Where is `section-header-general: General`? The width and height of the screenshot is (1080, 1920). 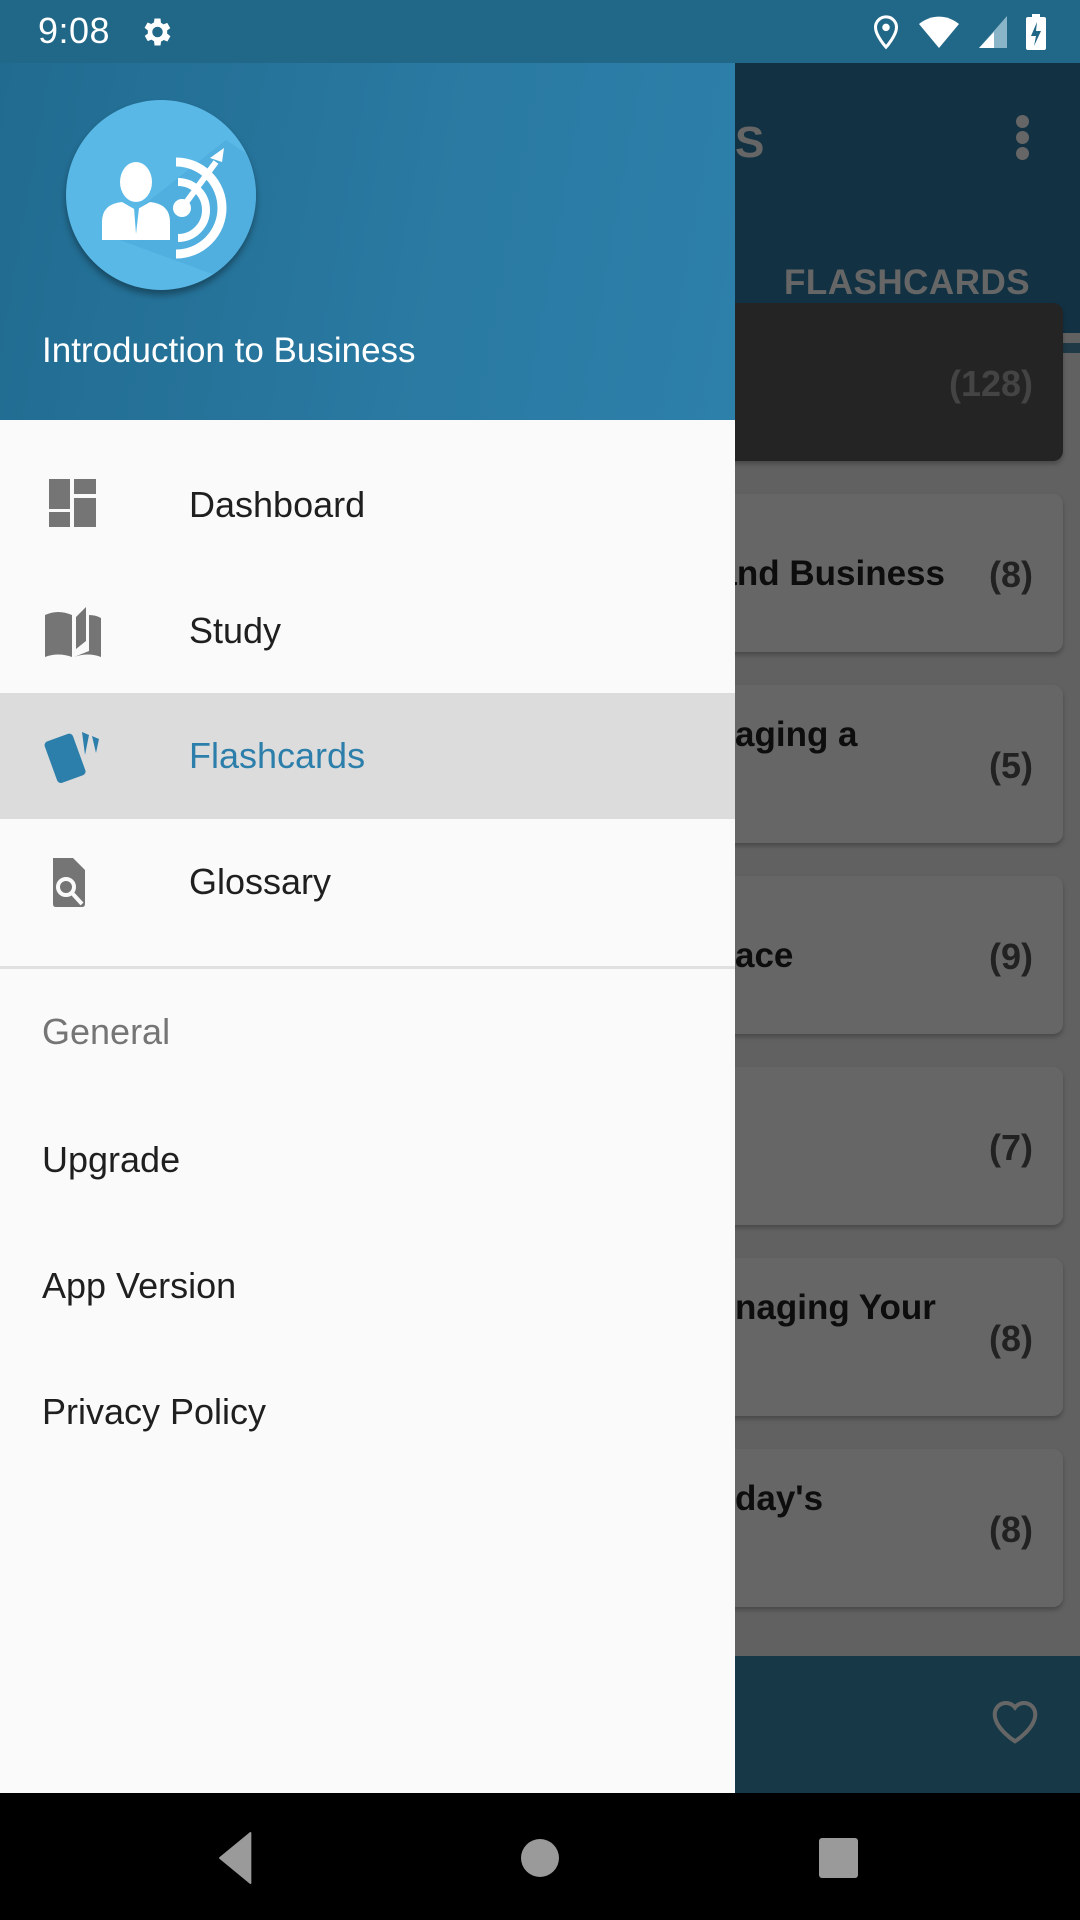 section-header-general: General is located at coordinates (106, 1031).